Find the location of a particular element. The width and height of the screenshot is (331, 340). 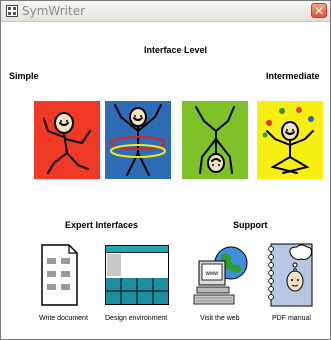

handstand-figure-icon is located at coordinates (215, 140).